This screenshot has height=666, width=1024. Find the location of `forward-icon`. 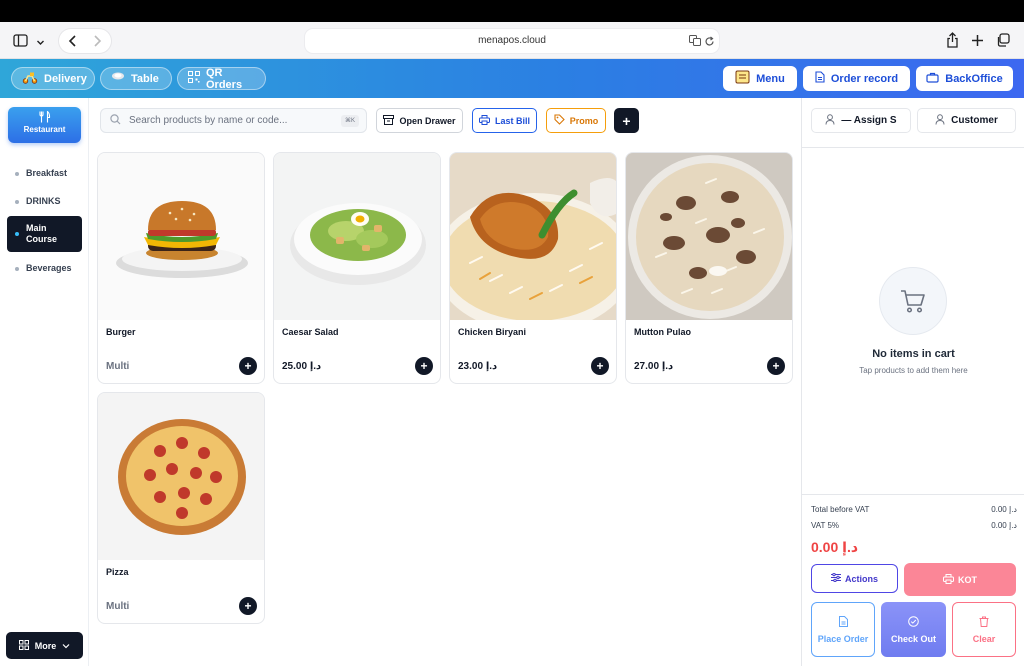

forward-icon is located at coordinates (97, 42).